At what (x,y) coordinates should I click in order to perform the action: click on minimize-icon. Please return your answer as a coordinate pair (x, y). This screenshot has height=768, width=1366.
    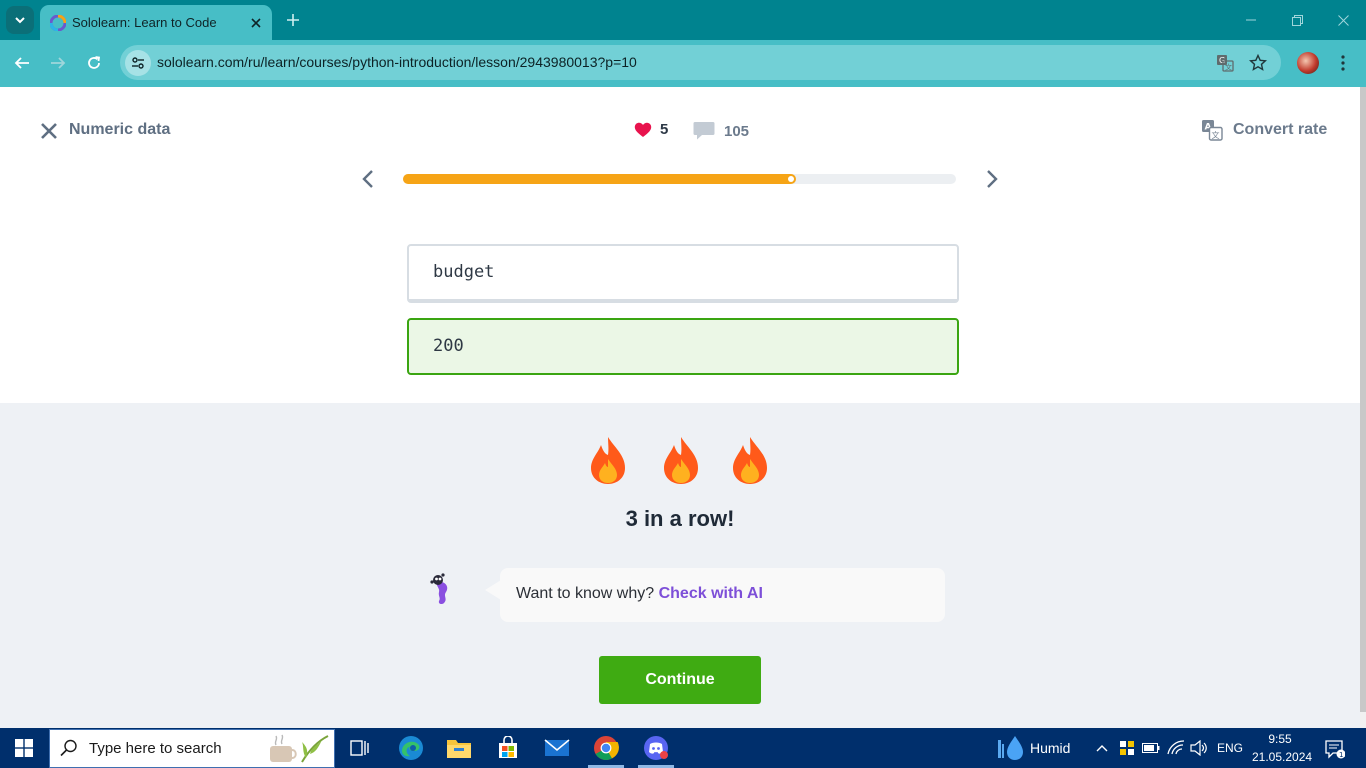
    Looking at the image, I should click on (1251, 20).